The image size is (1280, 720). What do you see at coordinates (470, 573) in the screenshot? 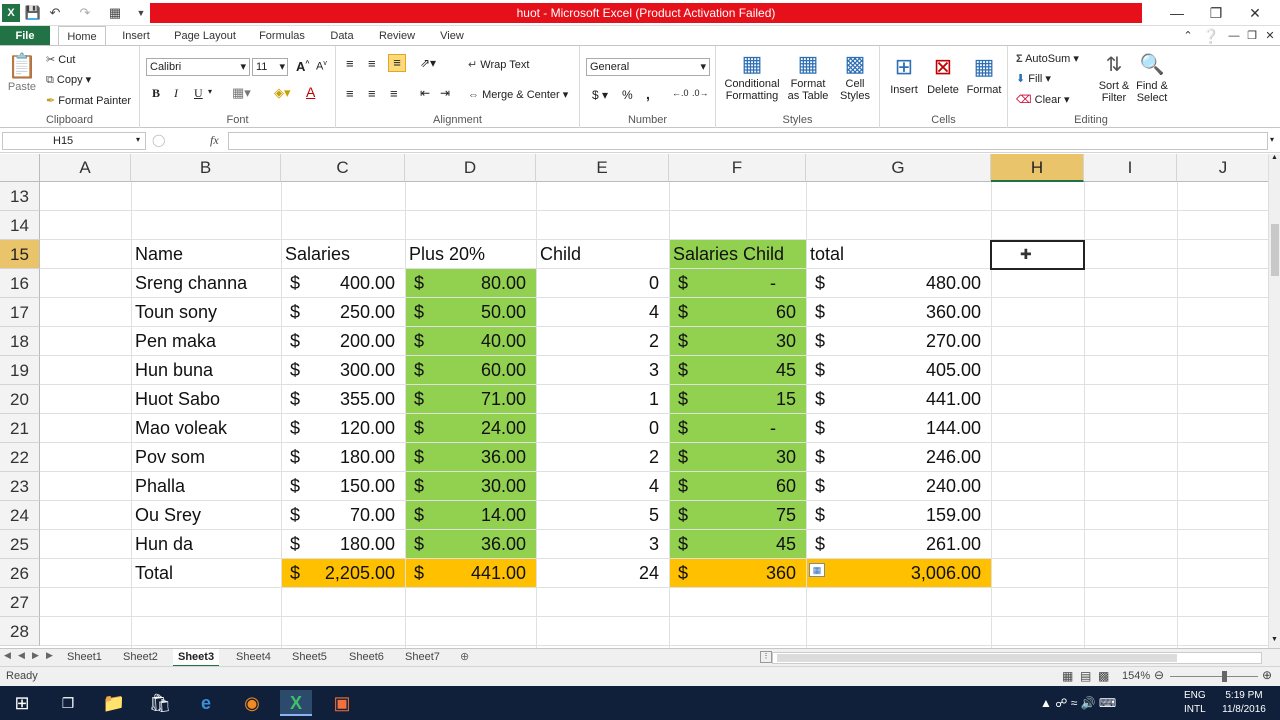
I see `total-plus-cell: $441.00` at bounding box center [470, 573].